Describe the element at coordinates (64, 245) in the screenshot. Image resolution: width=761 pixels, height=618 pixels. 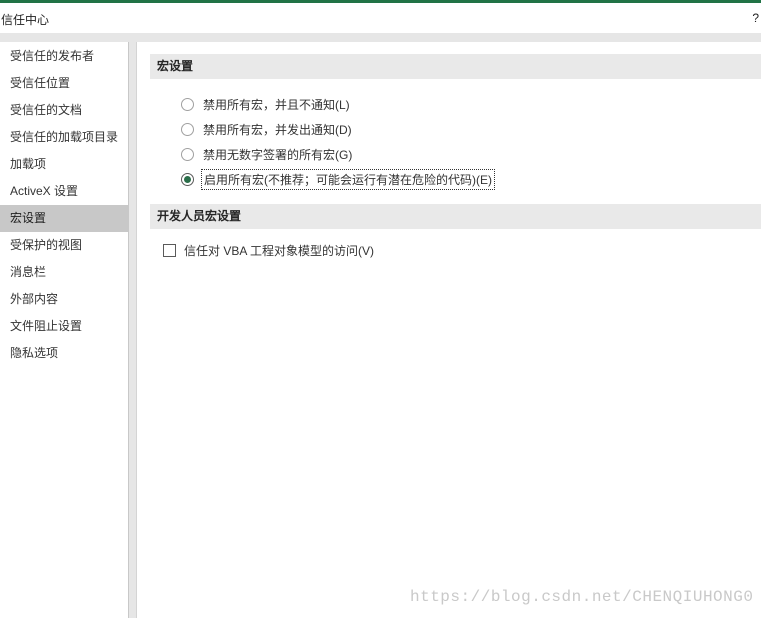
I see `sidebar-item-protected-view: 受保护的视图` at that location.